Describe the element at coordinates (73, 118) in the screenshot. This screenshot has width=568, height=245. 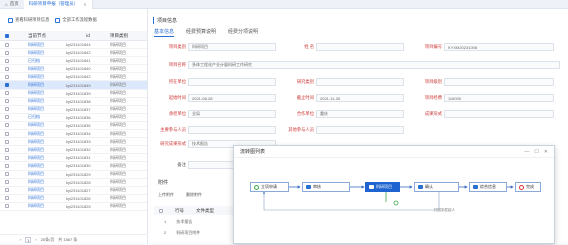
I see `table-row: 已归档 kyl231101836 科研项目` at that location.